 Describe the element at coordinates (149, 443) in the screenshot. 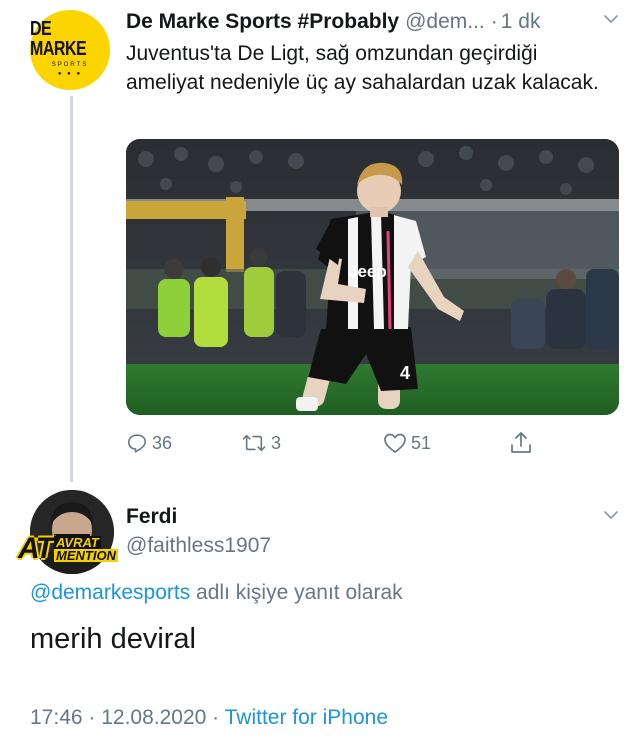

I see `reply-button: 36` at that location.